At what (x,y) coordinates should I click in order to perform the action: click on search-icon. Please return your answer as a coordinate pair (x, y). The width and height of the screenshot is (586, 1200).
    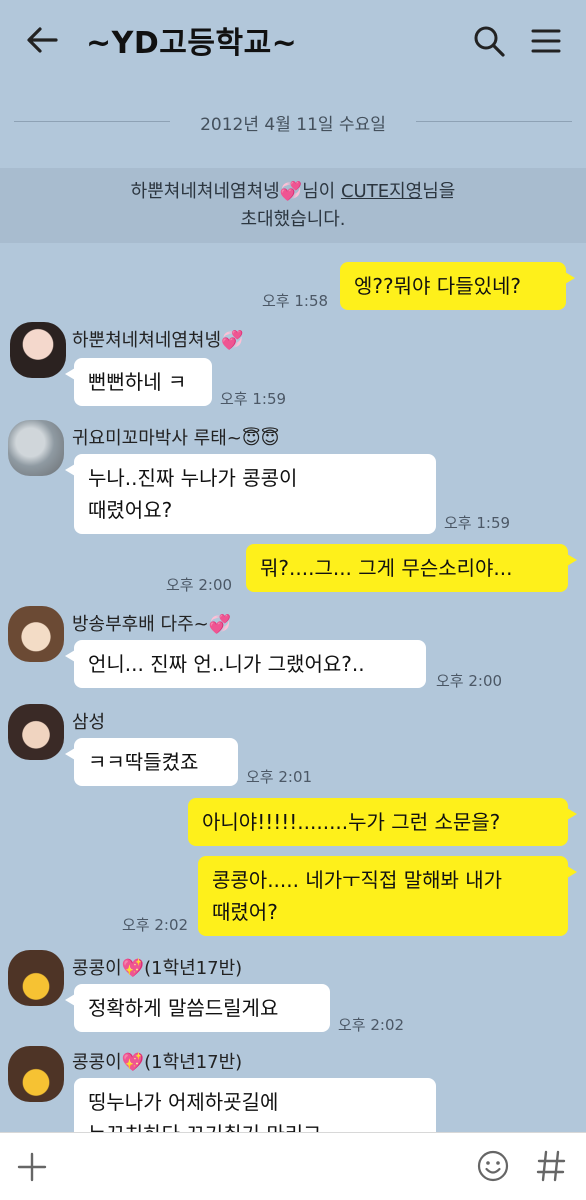
    Looking at the image, I should click on (489, 41).